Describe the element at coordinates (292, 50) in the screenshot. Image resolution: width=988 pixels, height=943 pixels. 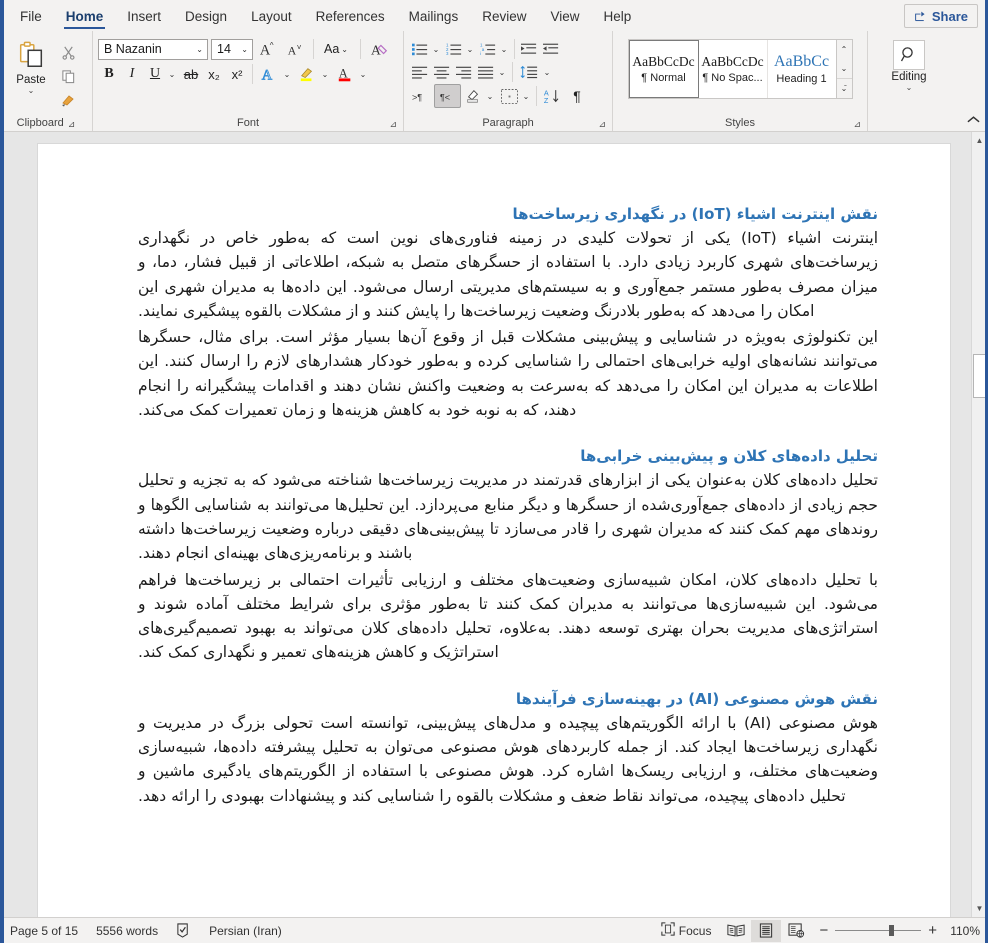
I see `svg-text: A` at that location.